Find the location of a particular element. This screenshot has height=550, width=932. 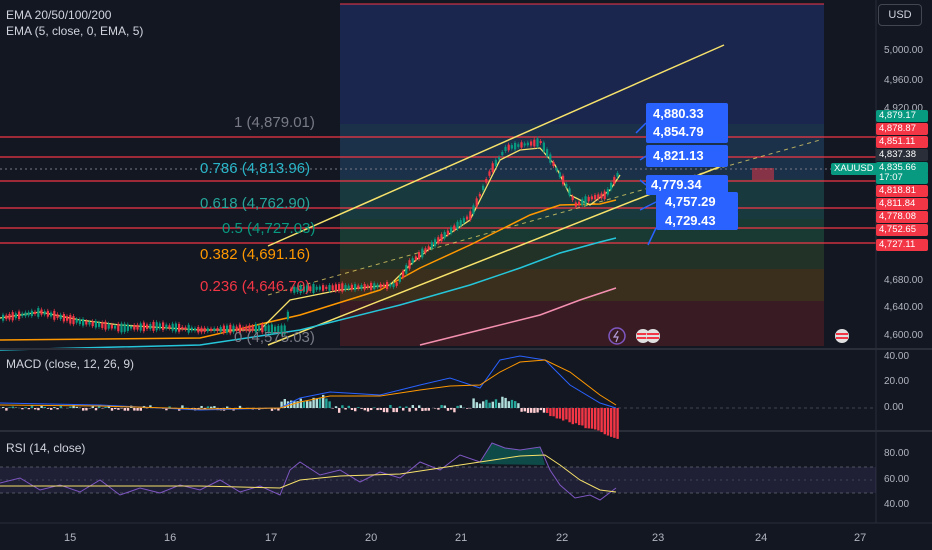

date-label: 17 is located at coordinates (271, 538).